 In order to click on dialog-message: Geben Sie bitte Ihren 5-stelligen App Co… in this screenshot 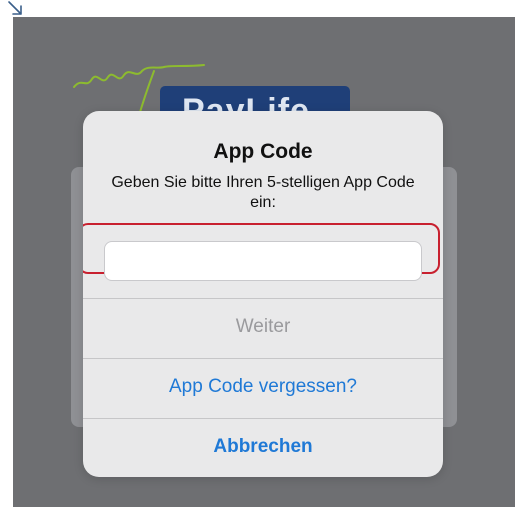, I will do `click(263, 192)`.